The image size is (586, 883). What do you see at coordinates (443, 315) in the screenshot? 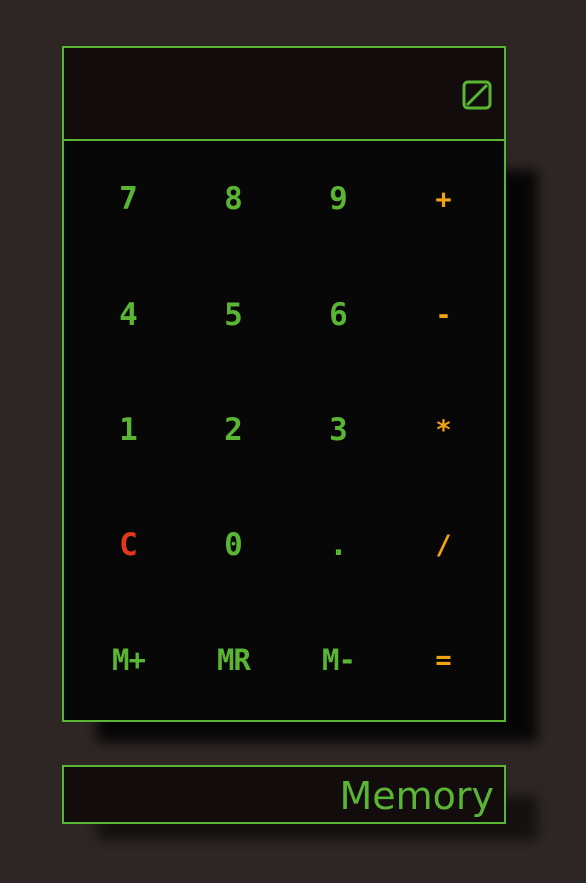
I see `key-subtract: -` at bounding box center [443, 315].